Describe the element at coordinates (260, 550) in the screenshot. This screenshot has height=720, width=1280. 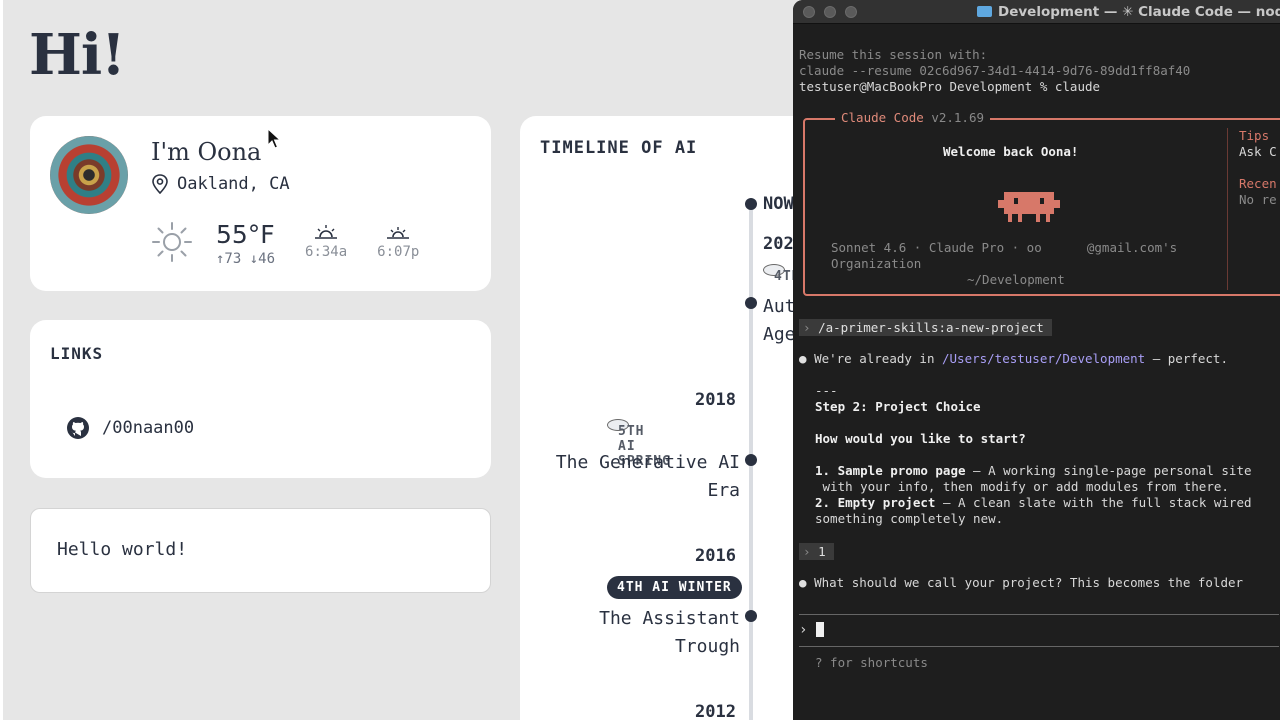
I see `hello-input-card: Hello world!` at that location.